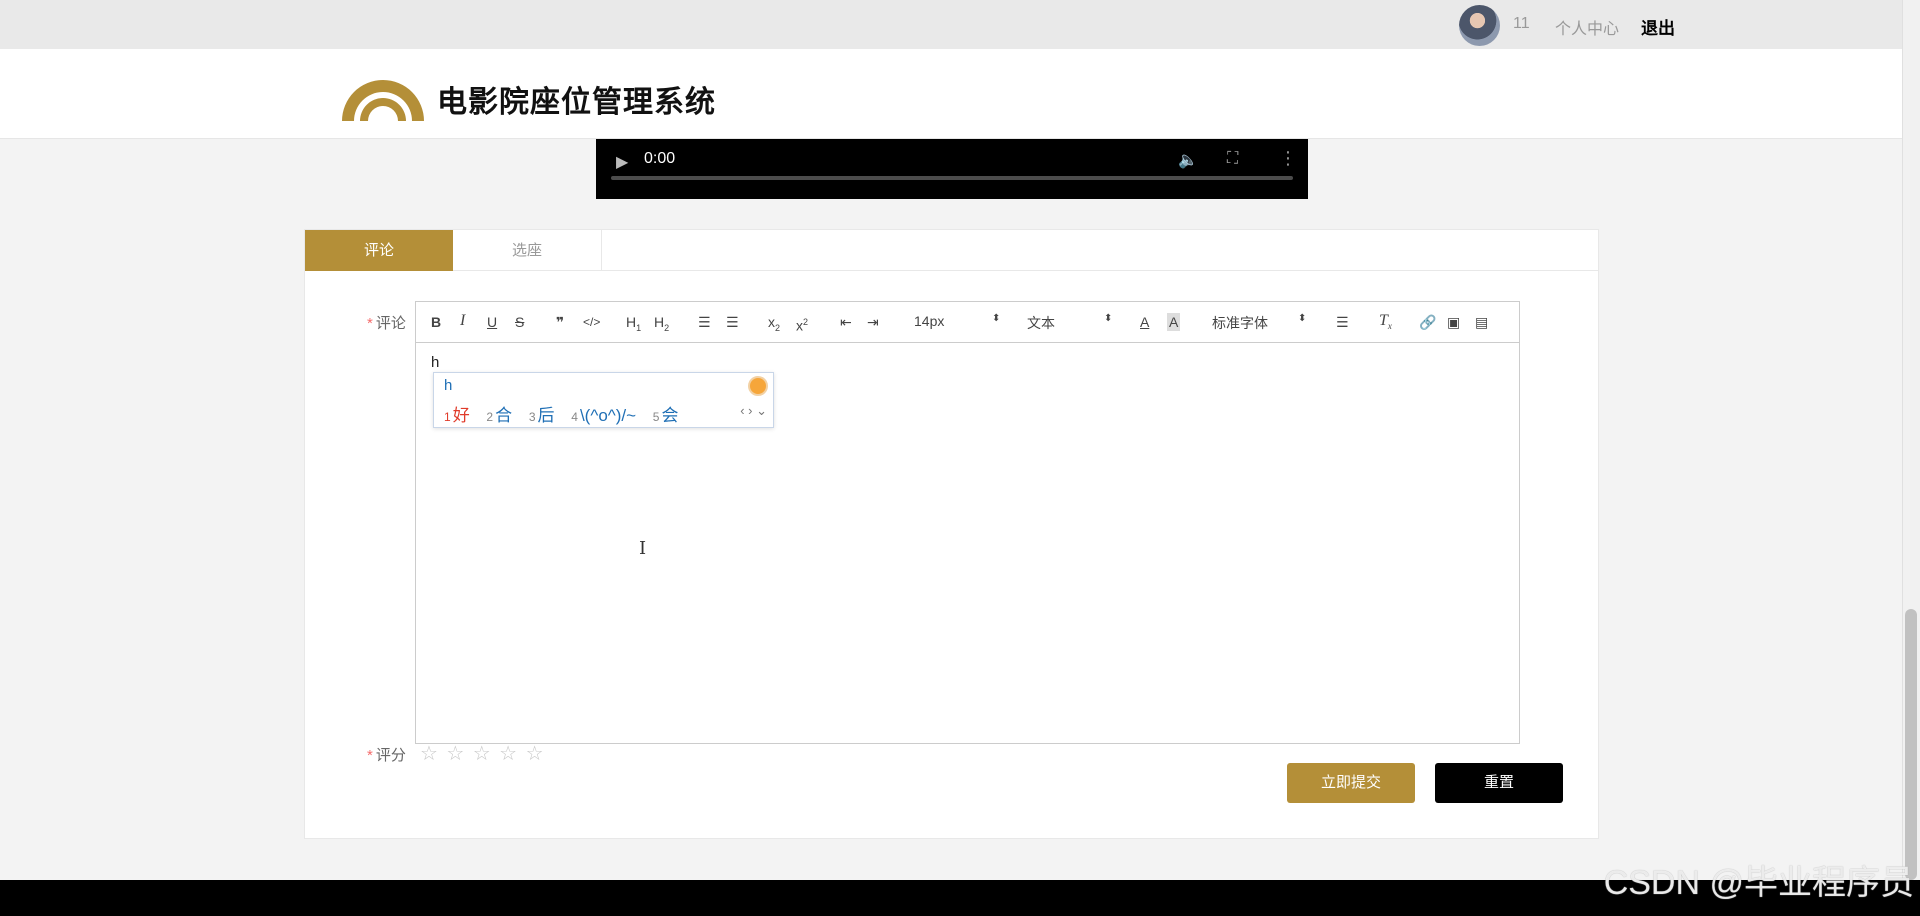 The height and width of the screenshot is (916, 1920). Describe the element at coordinates (660, 158) in the screenshot. I see `video-time: 0:00` at that location.